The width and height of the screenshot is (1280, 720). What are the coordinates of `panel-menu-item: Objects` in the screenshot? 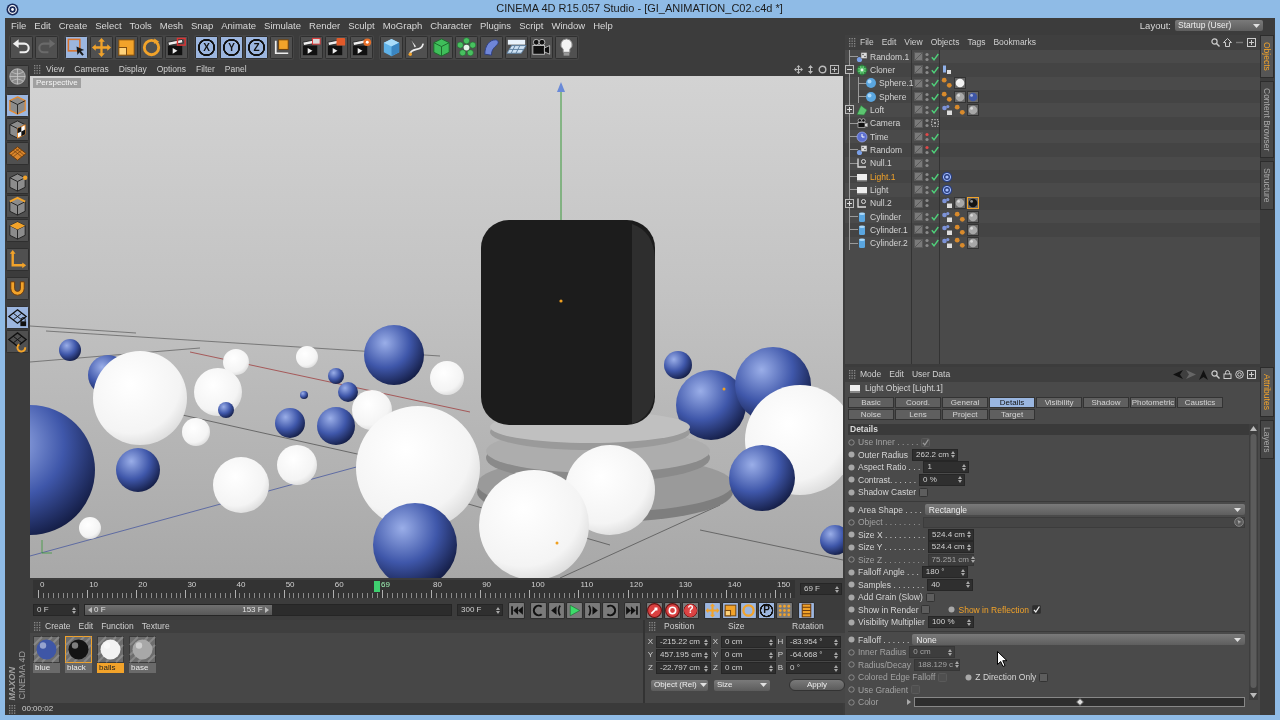 It's located at (945, 42).